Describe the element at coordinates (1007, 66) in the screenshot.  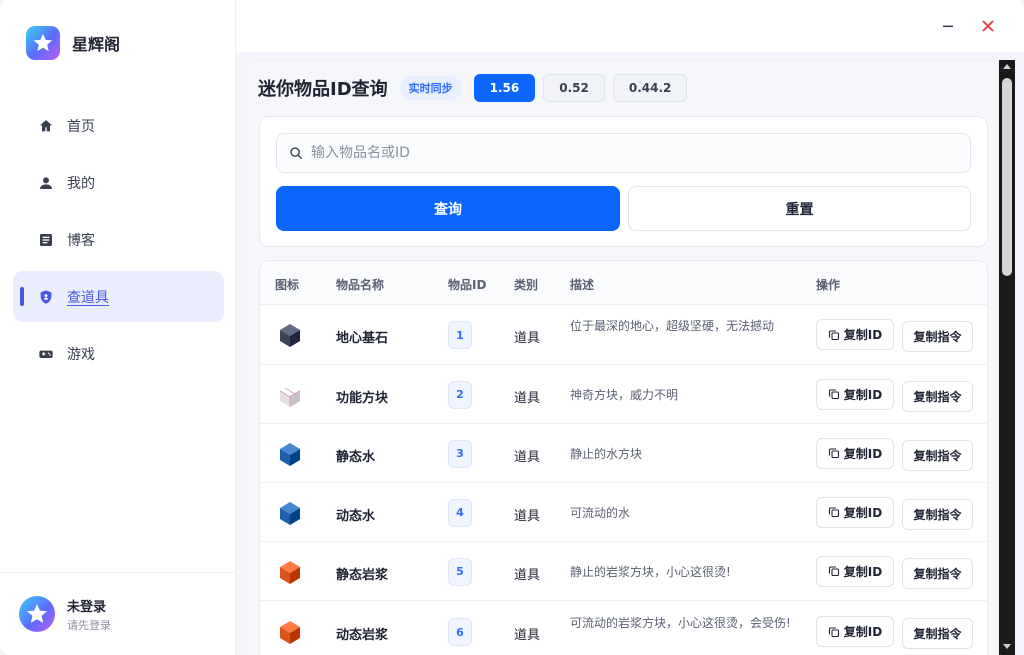
I see `scroll-up-arrow-icon` at that location.